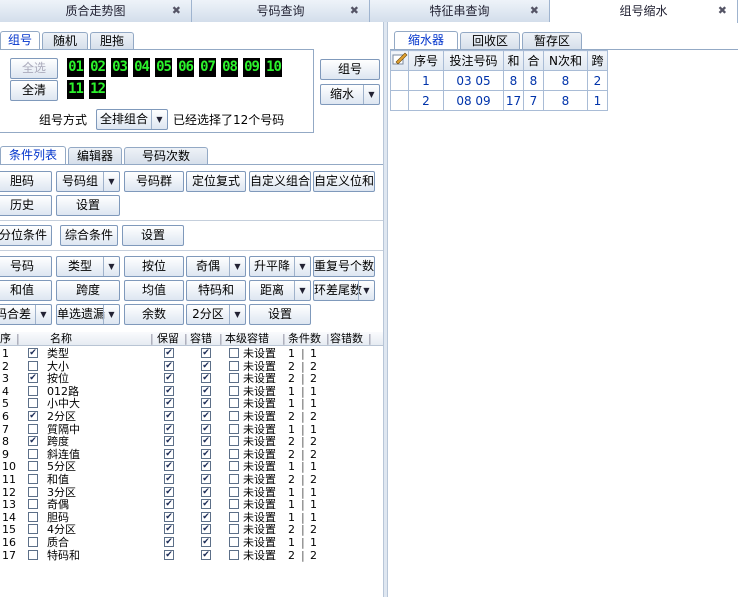  Describe the element at coordinates (119, 67) in the screenshot. I see `number-led-03: 03` at that location.